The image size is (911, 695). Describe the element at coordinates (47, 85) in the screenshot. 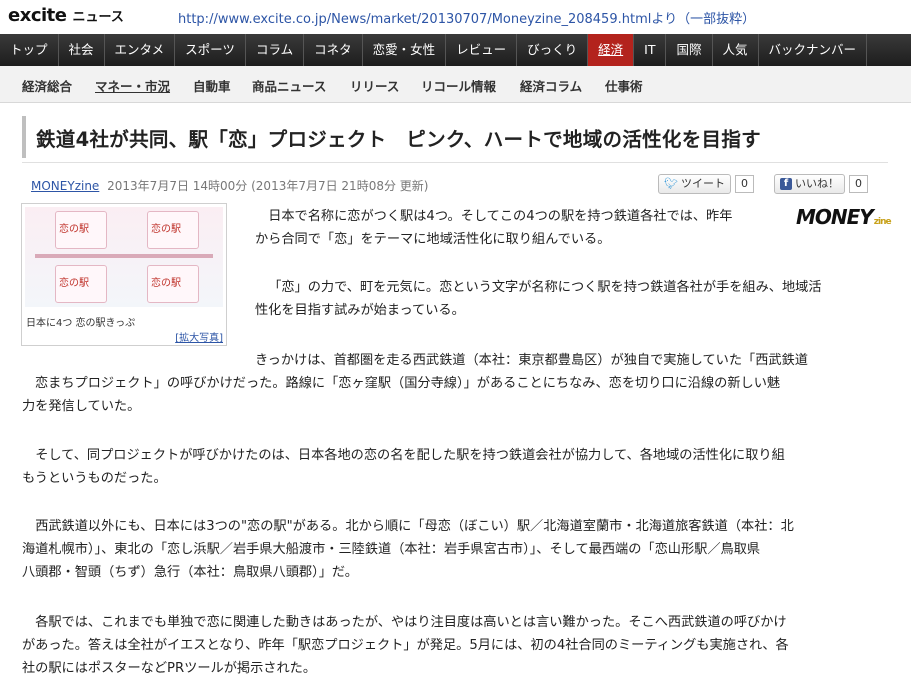

I see `sub-nav-item: 経済総合` at that location.